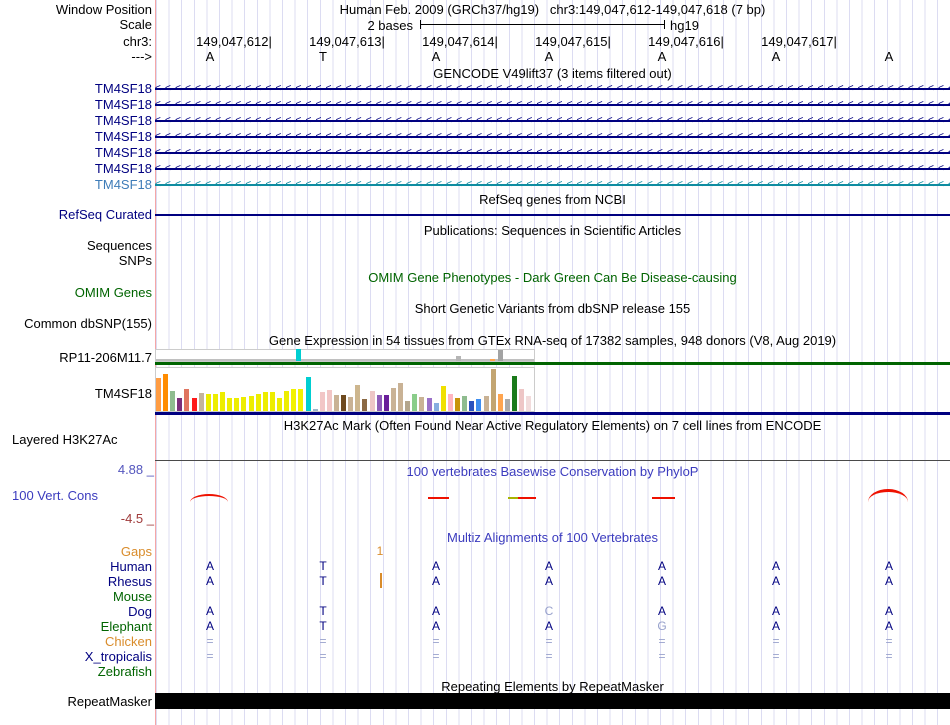 Image resolution: width=950 pixels, height=725 pixels. I want to click on multiz-track-title: Multiz Alignments of 100 Vertebrates, so click(552, 537).